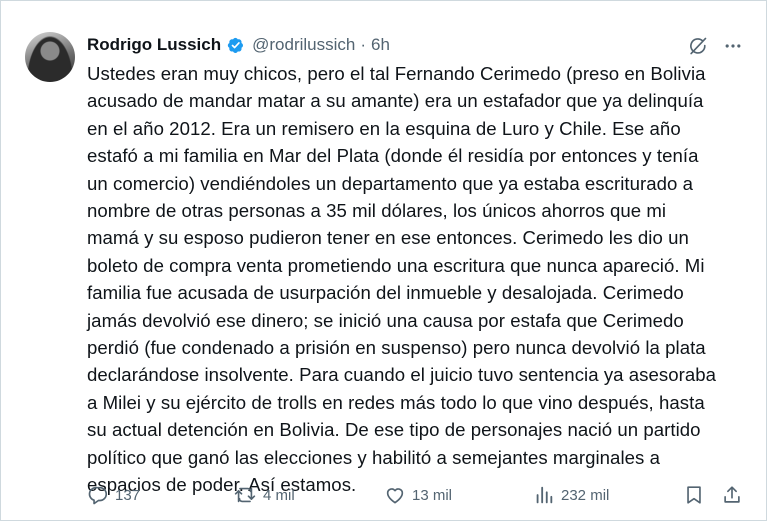 The image size is (767, 521). What do you see at coordinates (98, 495) in the screenshot?
I see `reply-icon` at bounding box center [98, 495].